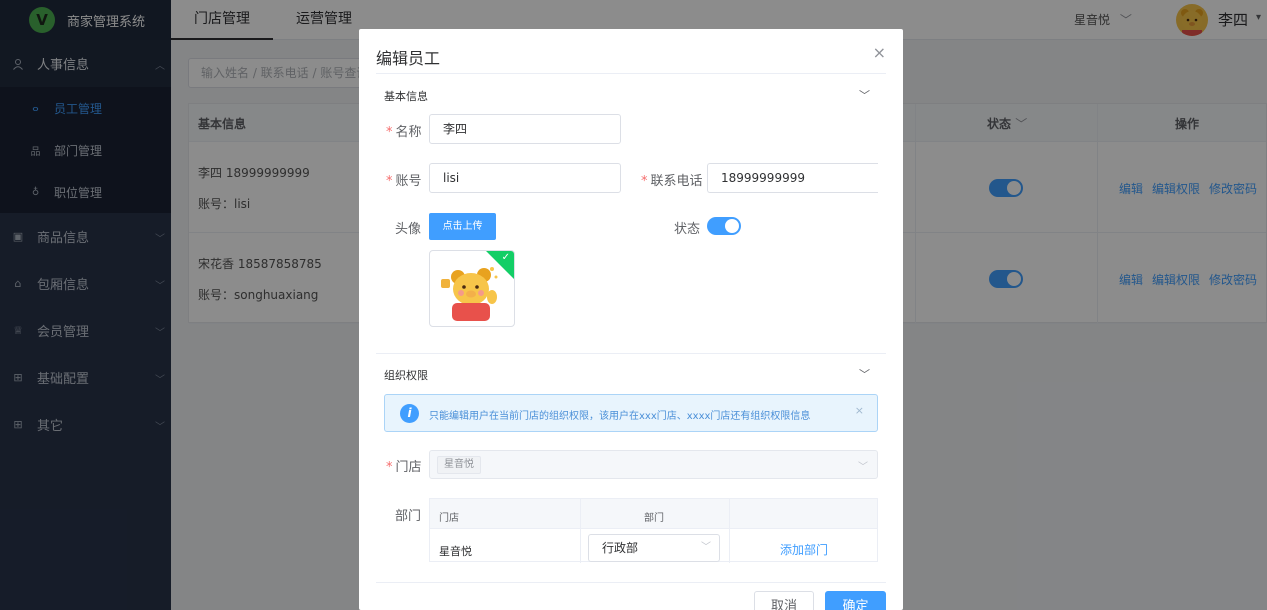  Describe the element at coordinates (449, 518) in the screenshot. I see `col-store: 门店` at that location.